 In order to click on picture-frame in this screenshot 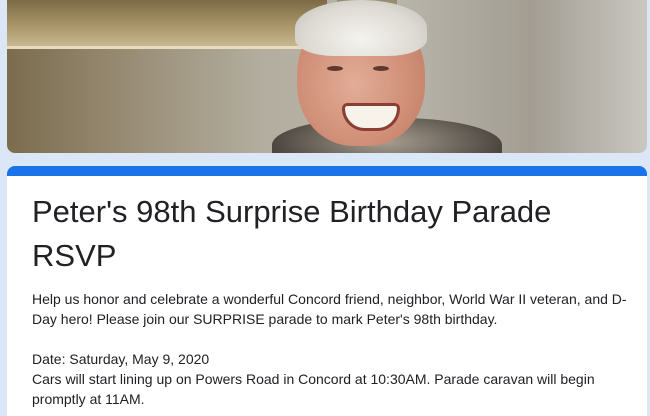, I will do `click(167, 24)`.